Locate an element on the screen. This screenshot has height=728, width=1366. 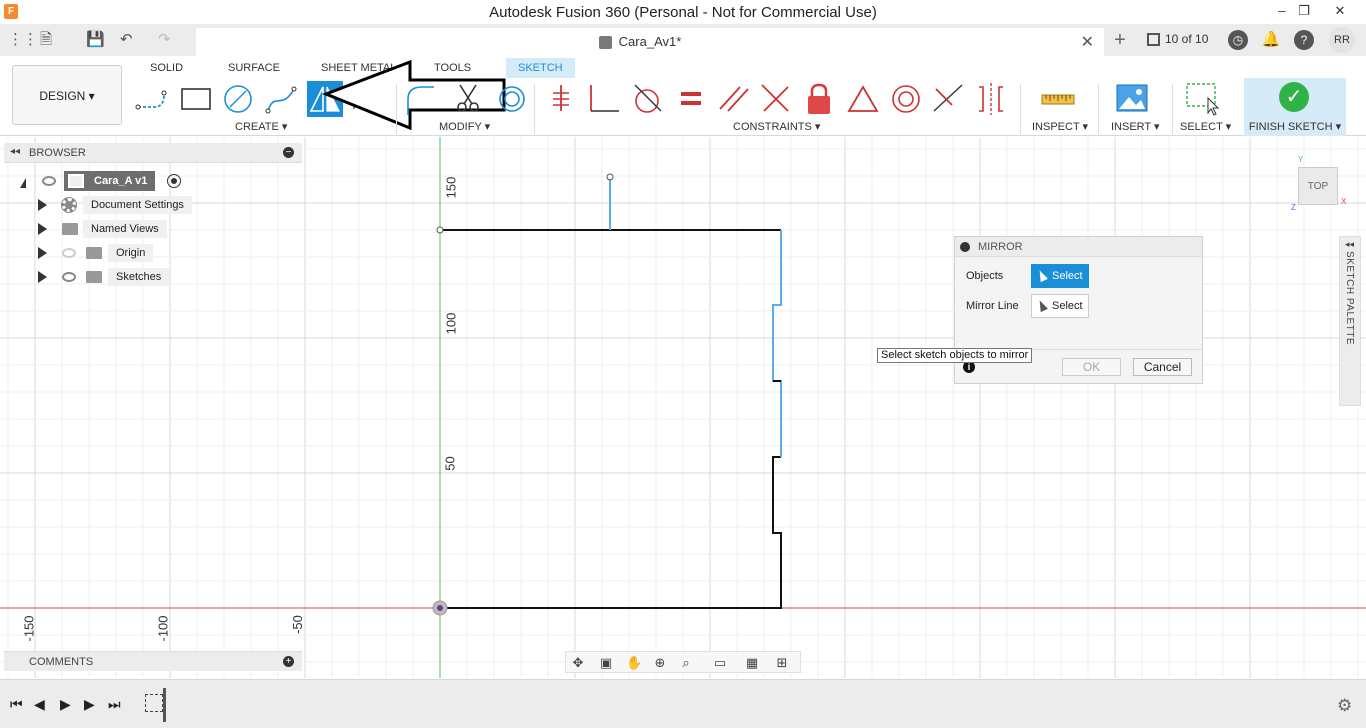
insert-group-label: INSERT ▾ is located at coordinates (1135, 126).